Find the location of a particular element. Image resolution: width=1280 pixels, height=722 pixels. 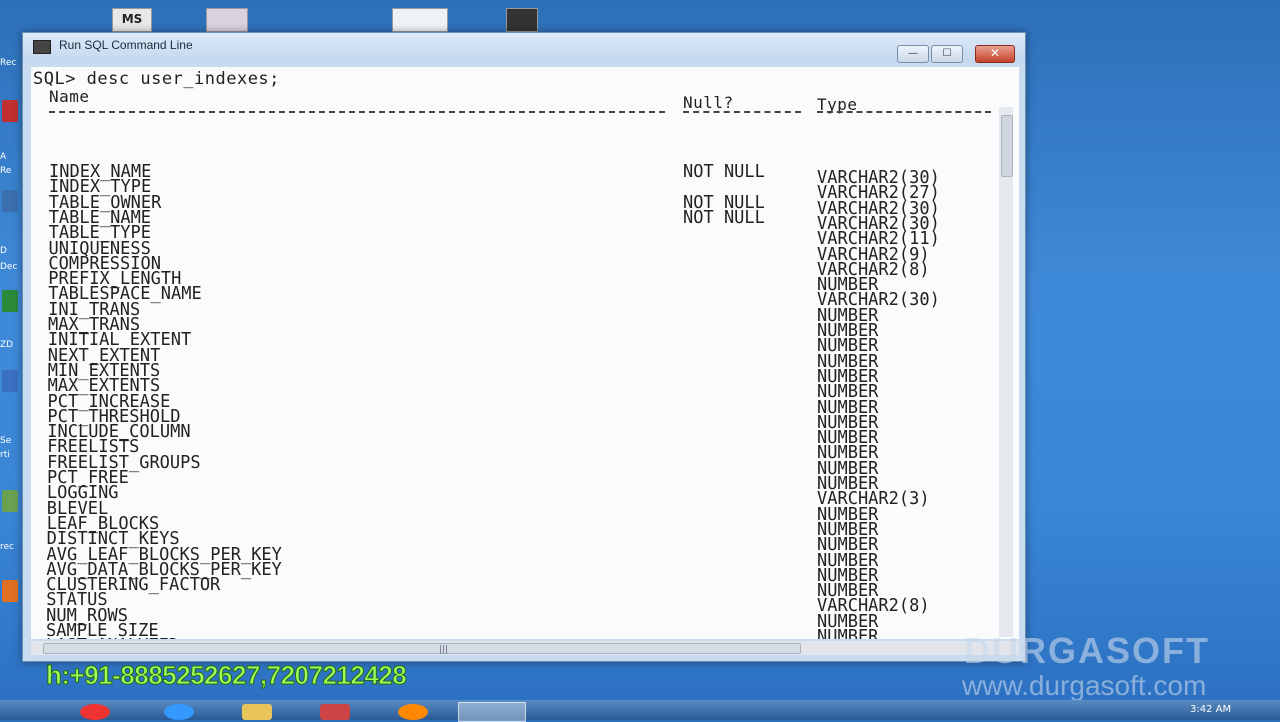

taskbar-clock: 3:42 AM is located at coordinates (1210, 709).